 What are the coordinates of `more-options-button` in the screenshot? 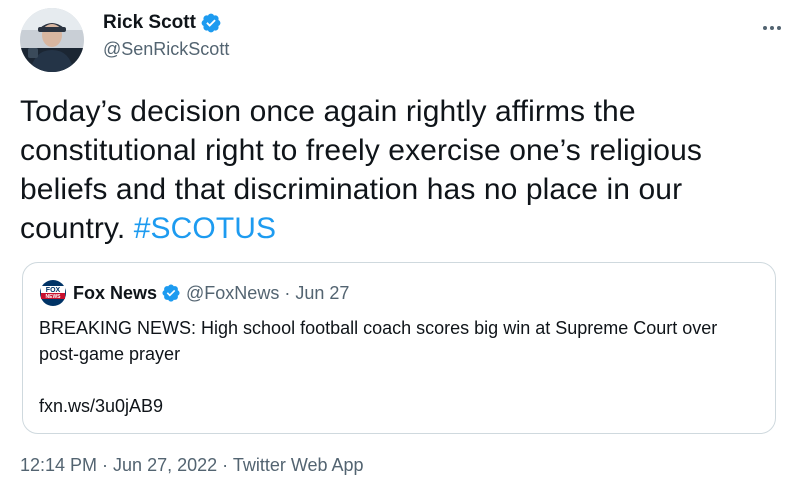 It's located at (772, 28).